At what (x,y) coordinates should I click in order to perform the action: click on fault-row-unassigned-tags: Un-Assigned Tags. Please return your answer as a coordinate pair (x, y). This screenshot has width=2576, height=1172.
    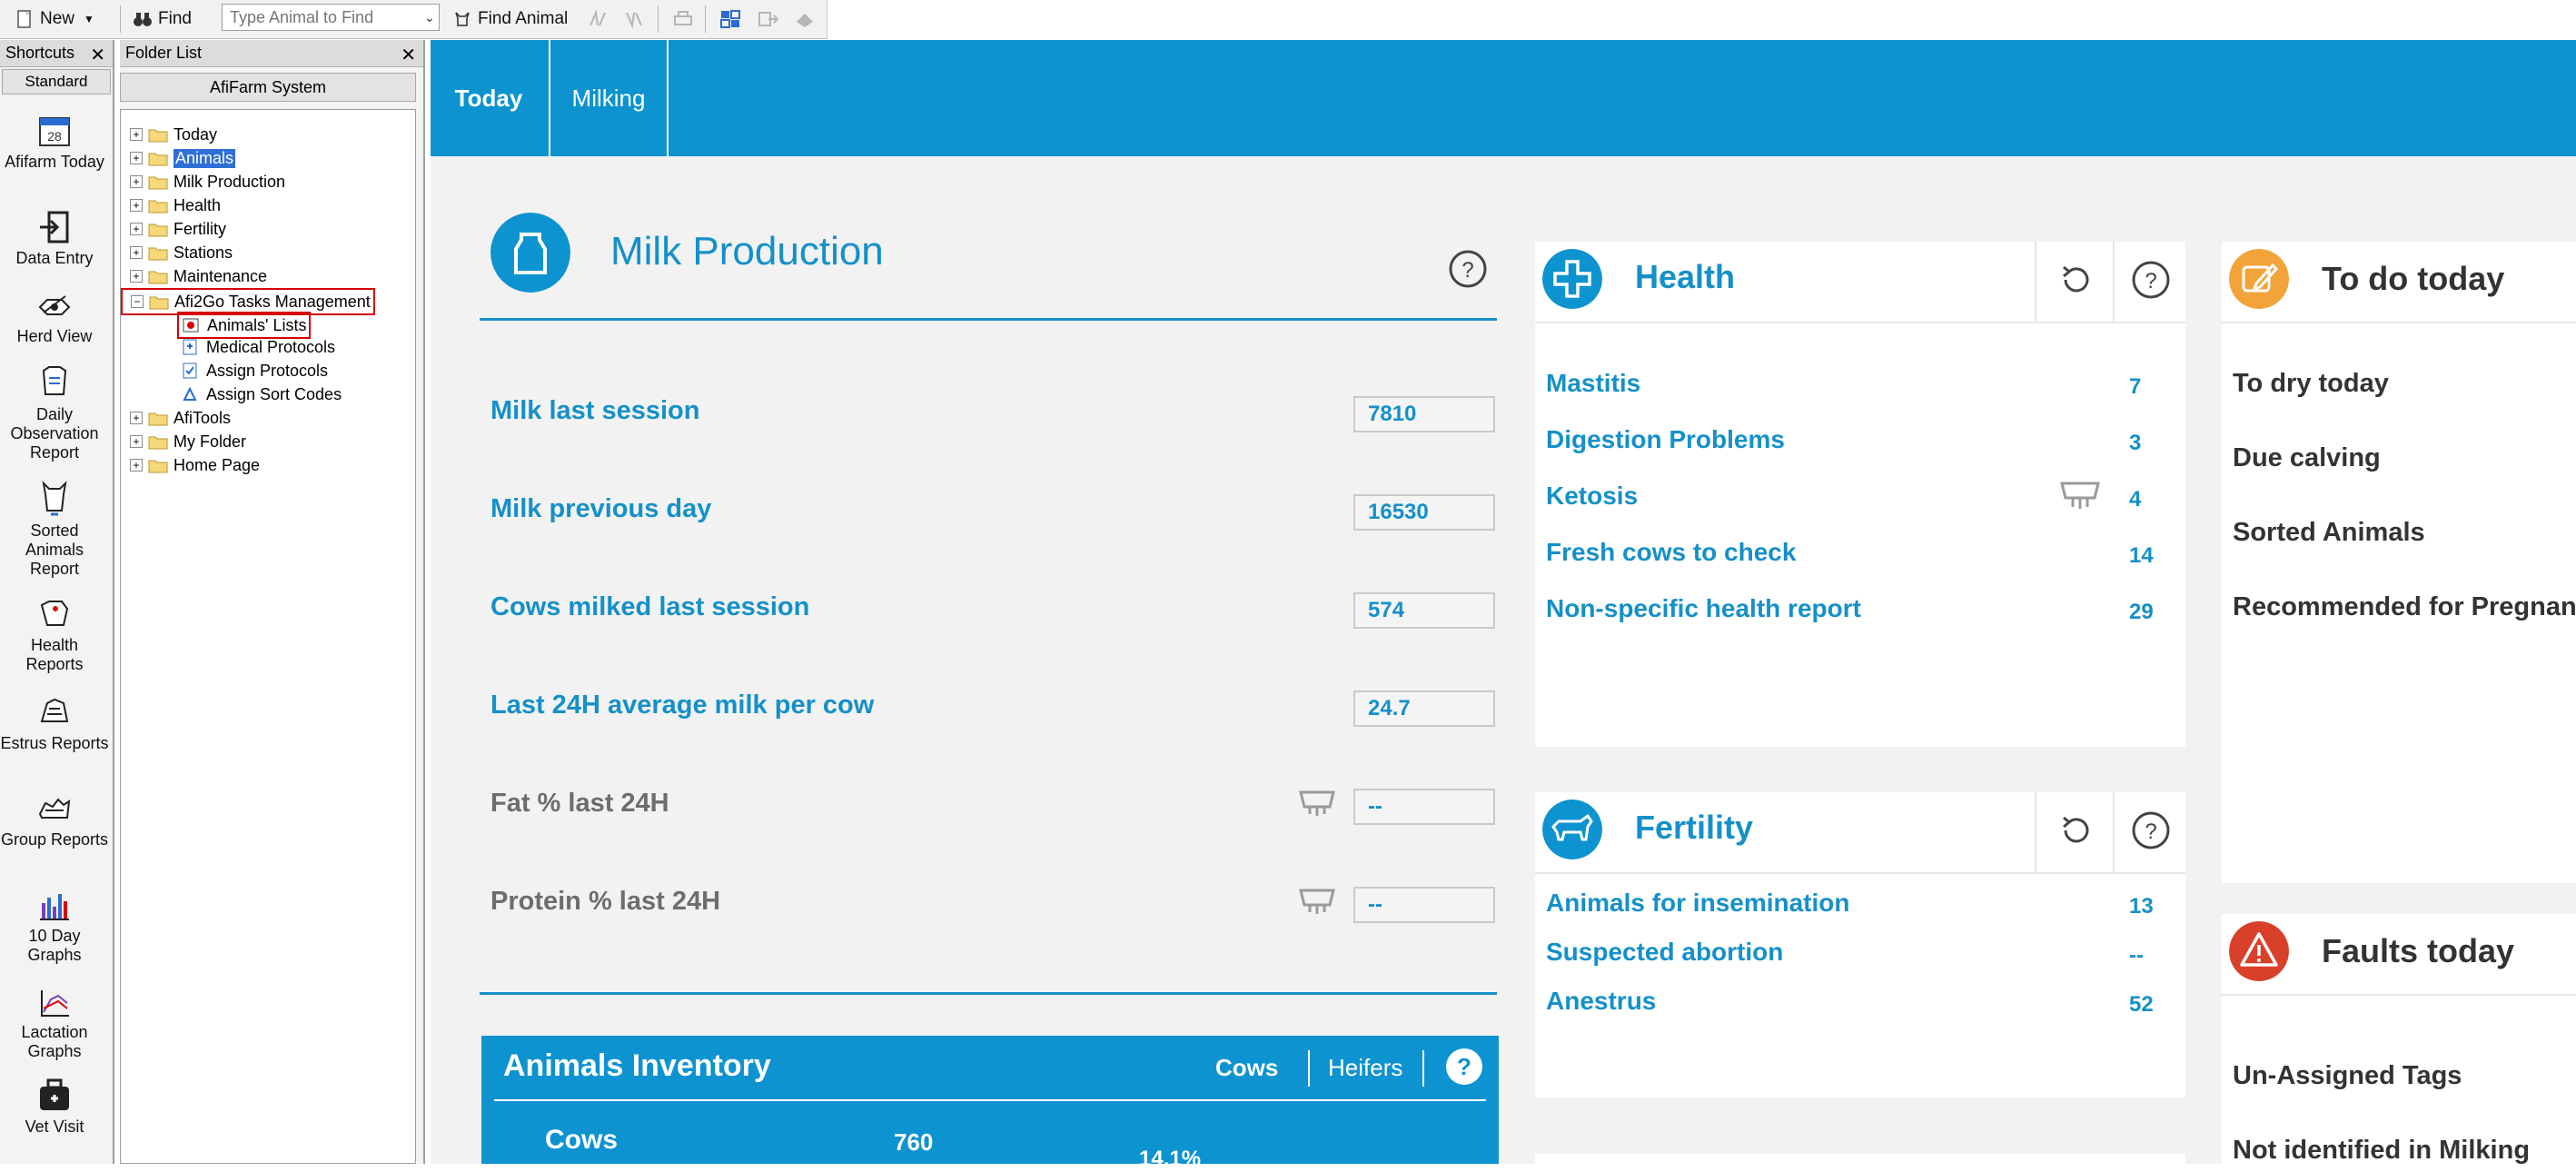
    Looking at the image, I should click on (2347, 1076).